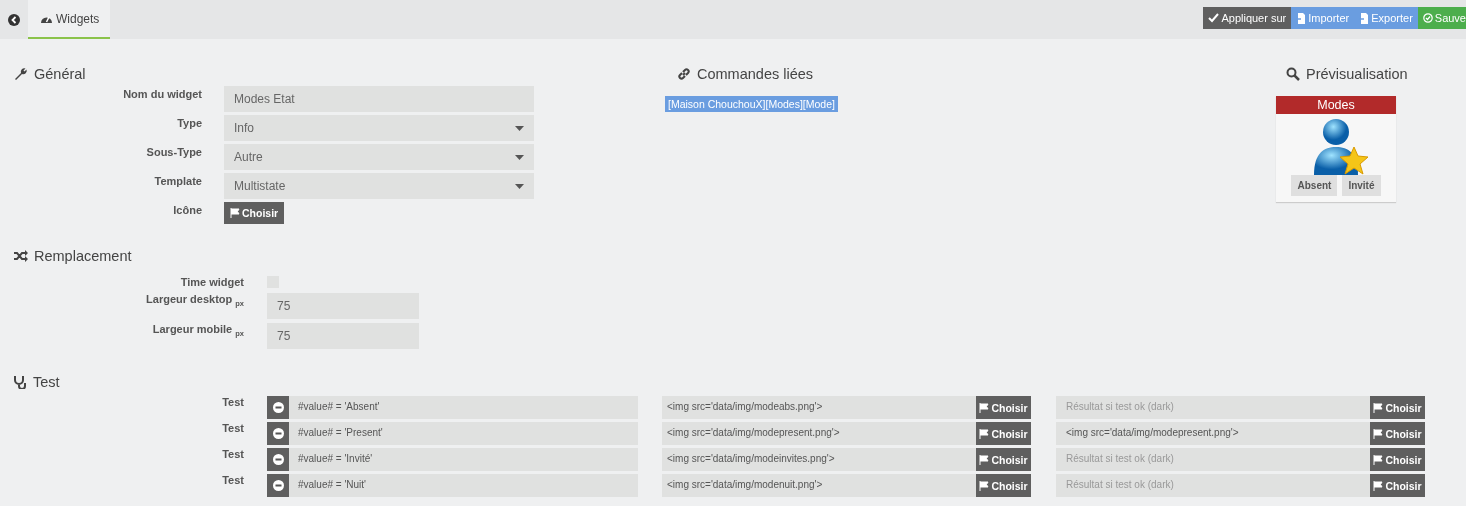 Image resolution: width=1466 pixels, height=506 pixels. What do you see at coordinates (21, 74) in the screenshot?
I see `wrench-icon` at bounding box center [21, 74].